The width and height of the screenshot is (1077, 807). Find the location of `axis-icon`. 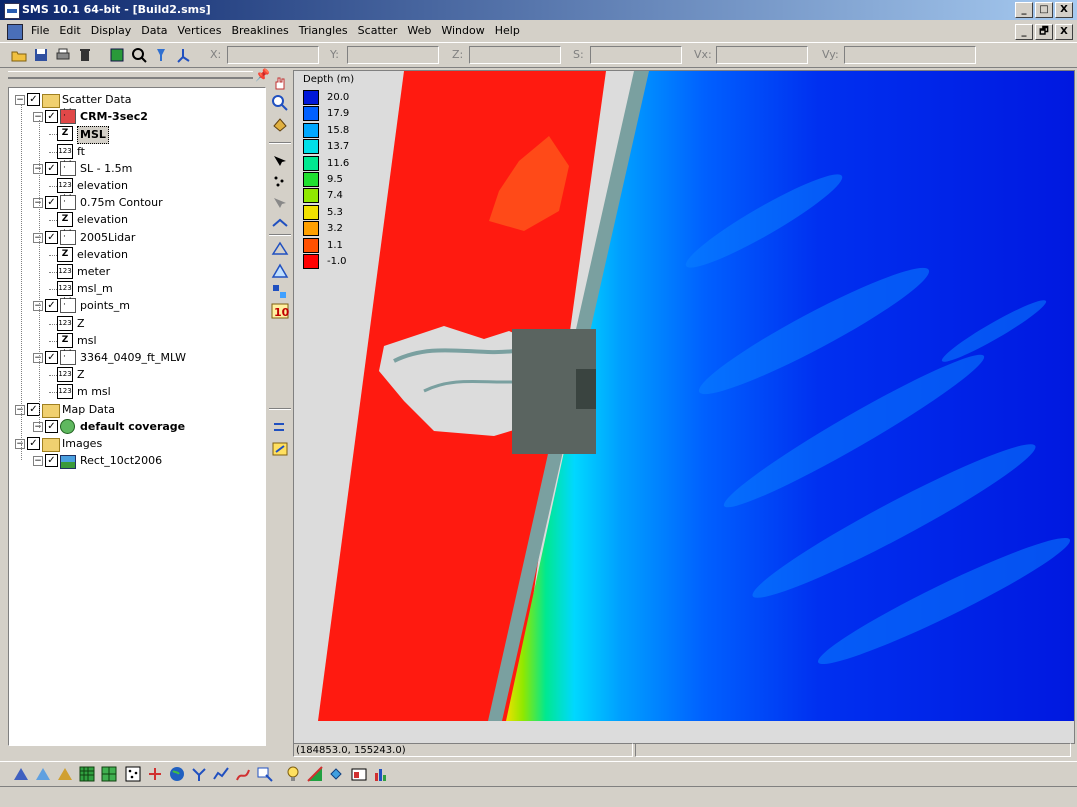

axis-icon is located at coordinates (183, 55).